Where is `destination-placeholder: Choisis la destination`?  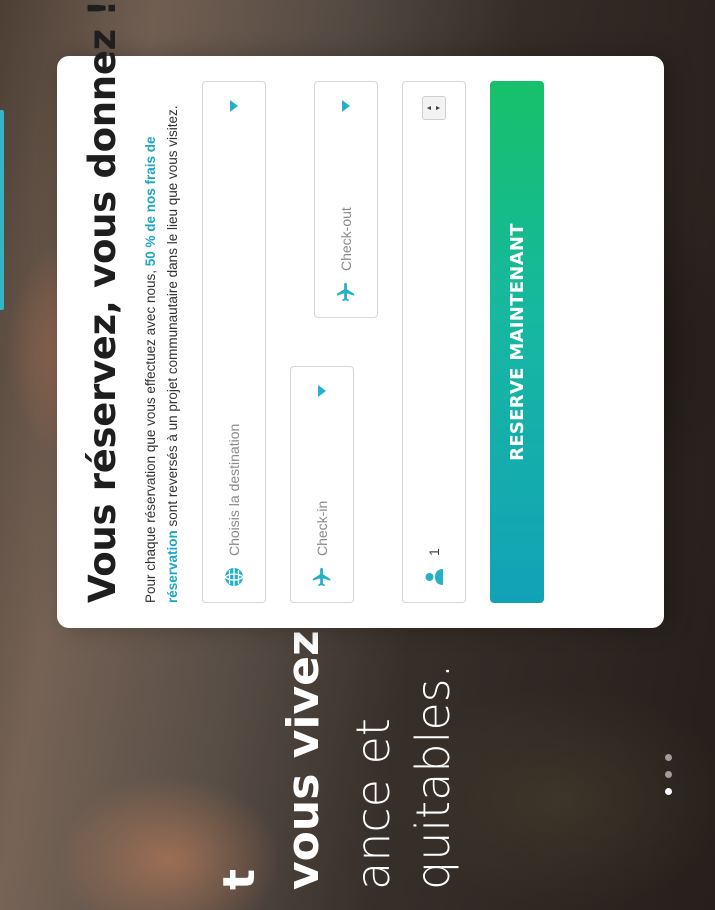
destination-placeholder: Choisis la destination is located at coordinates (234, 489).